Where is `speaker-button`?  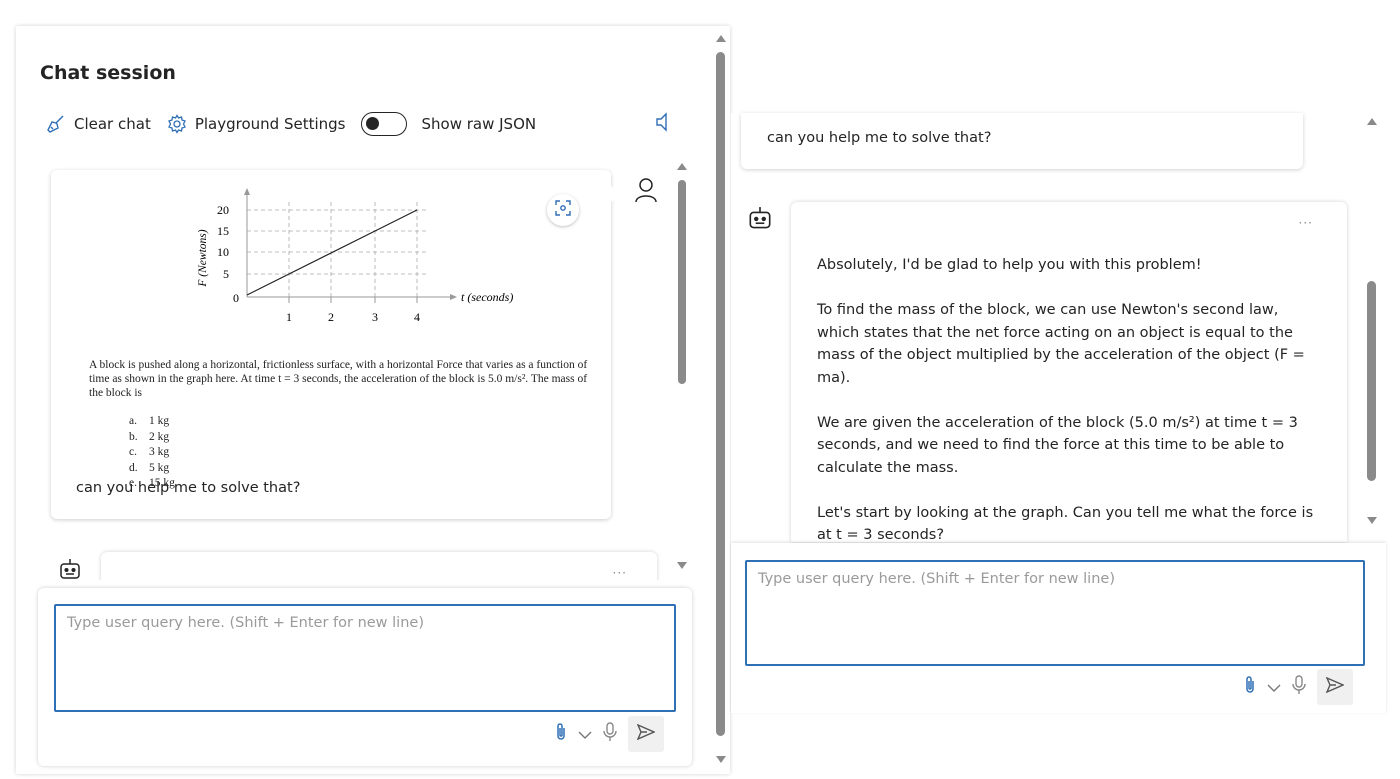
speaker-button is located at coordinates (663, 124).